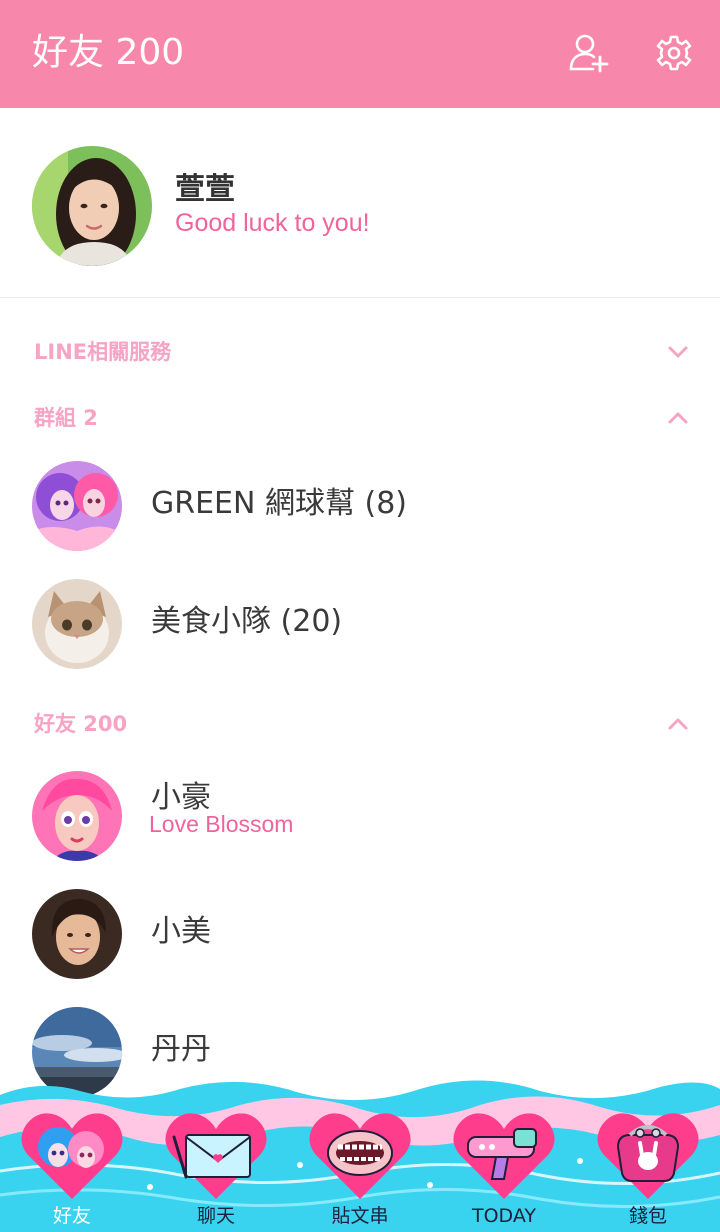  I want to click on section-label: LINE相關服務, so click(103, 352).